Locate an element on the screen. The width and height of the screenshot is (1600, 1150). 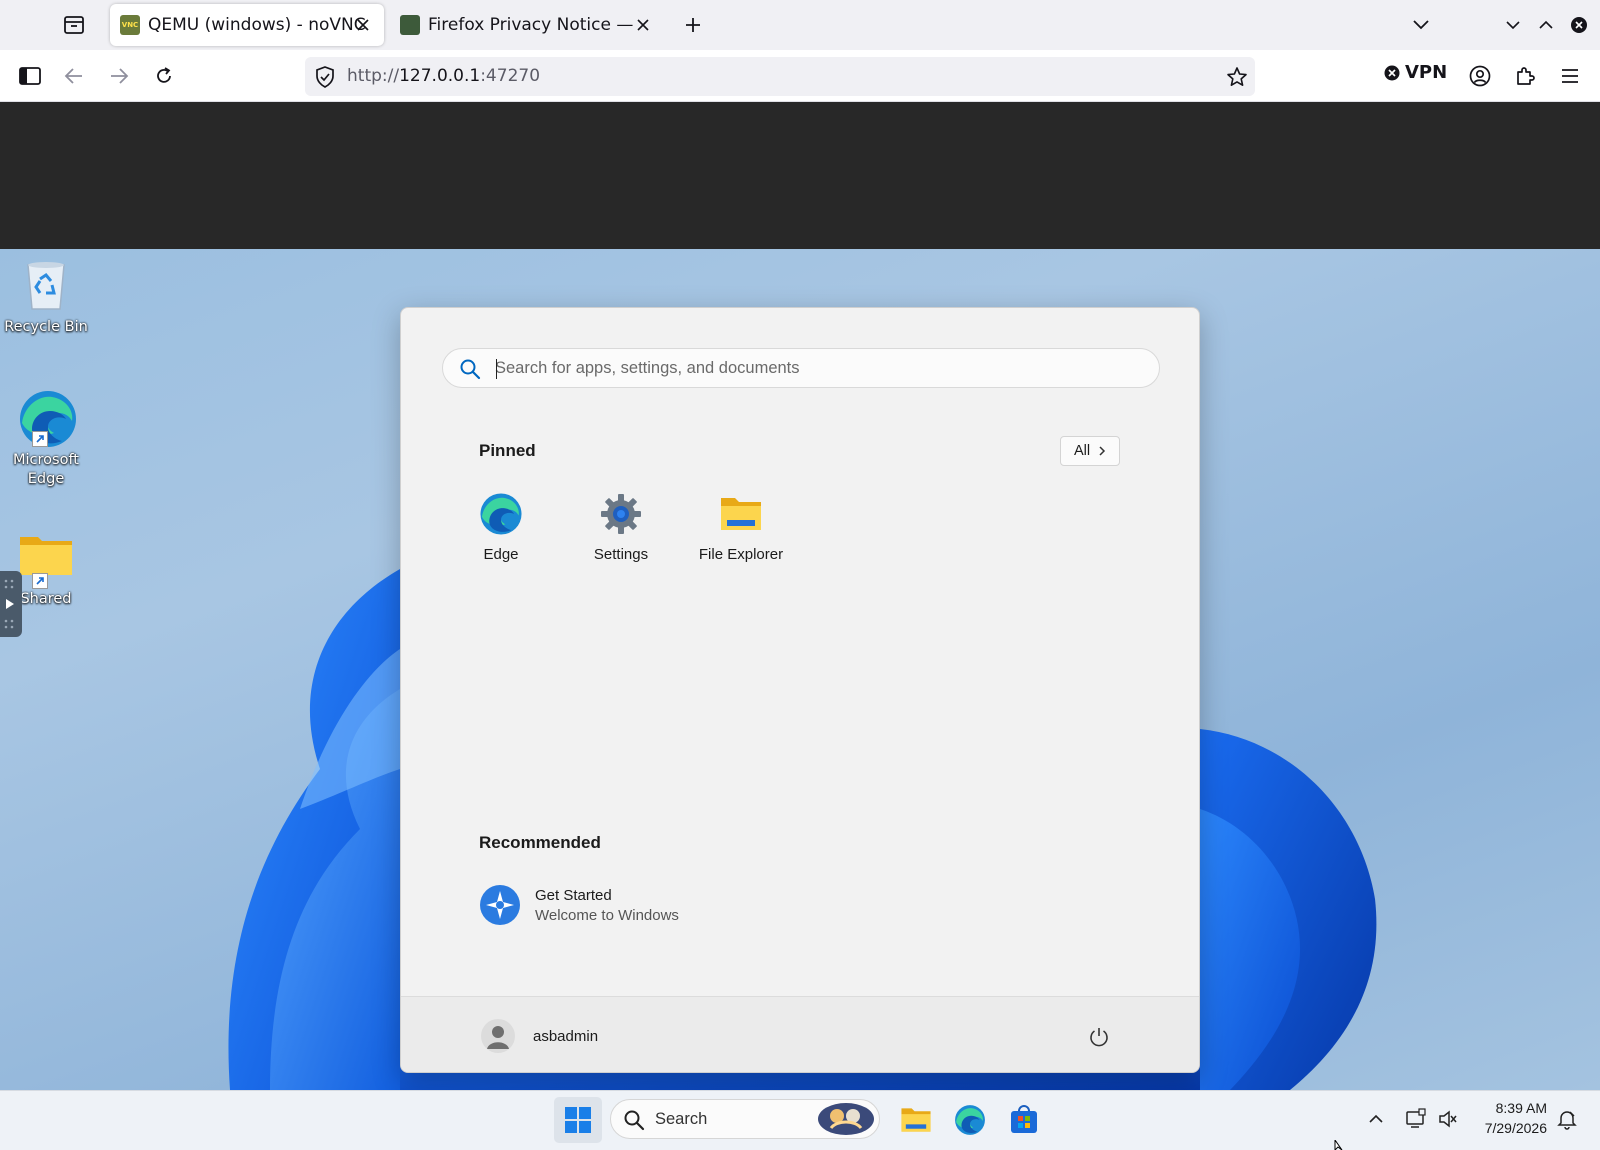
privacy-favicon-icon is located at coordinates (410, 25).